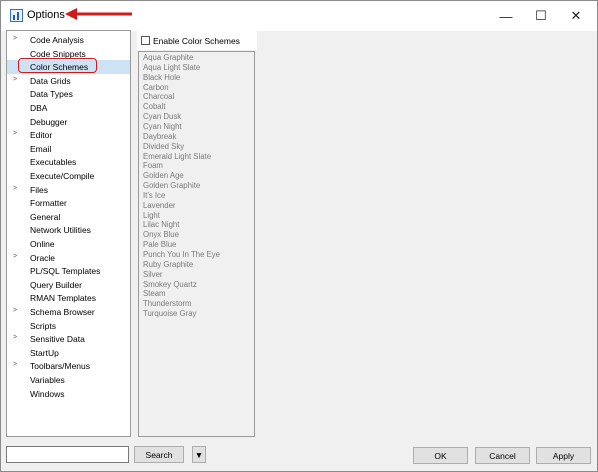  Describe the element at coordinates (163, 176) in the screenshot. I see `color-scheme-item: Golden Age` at that location.